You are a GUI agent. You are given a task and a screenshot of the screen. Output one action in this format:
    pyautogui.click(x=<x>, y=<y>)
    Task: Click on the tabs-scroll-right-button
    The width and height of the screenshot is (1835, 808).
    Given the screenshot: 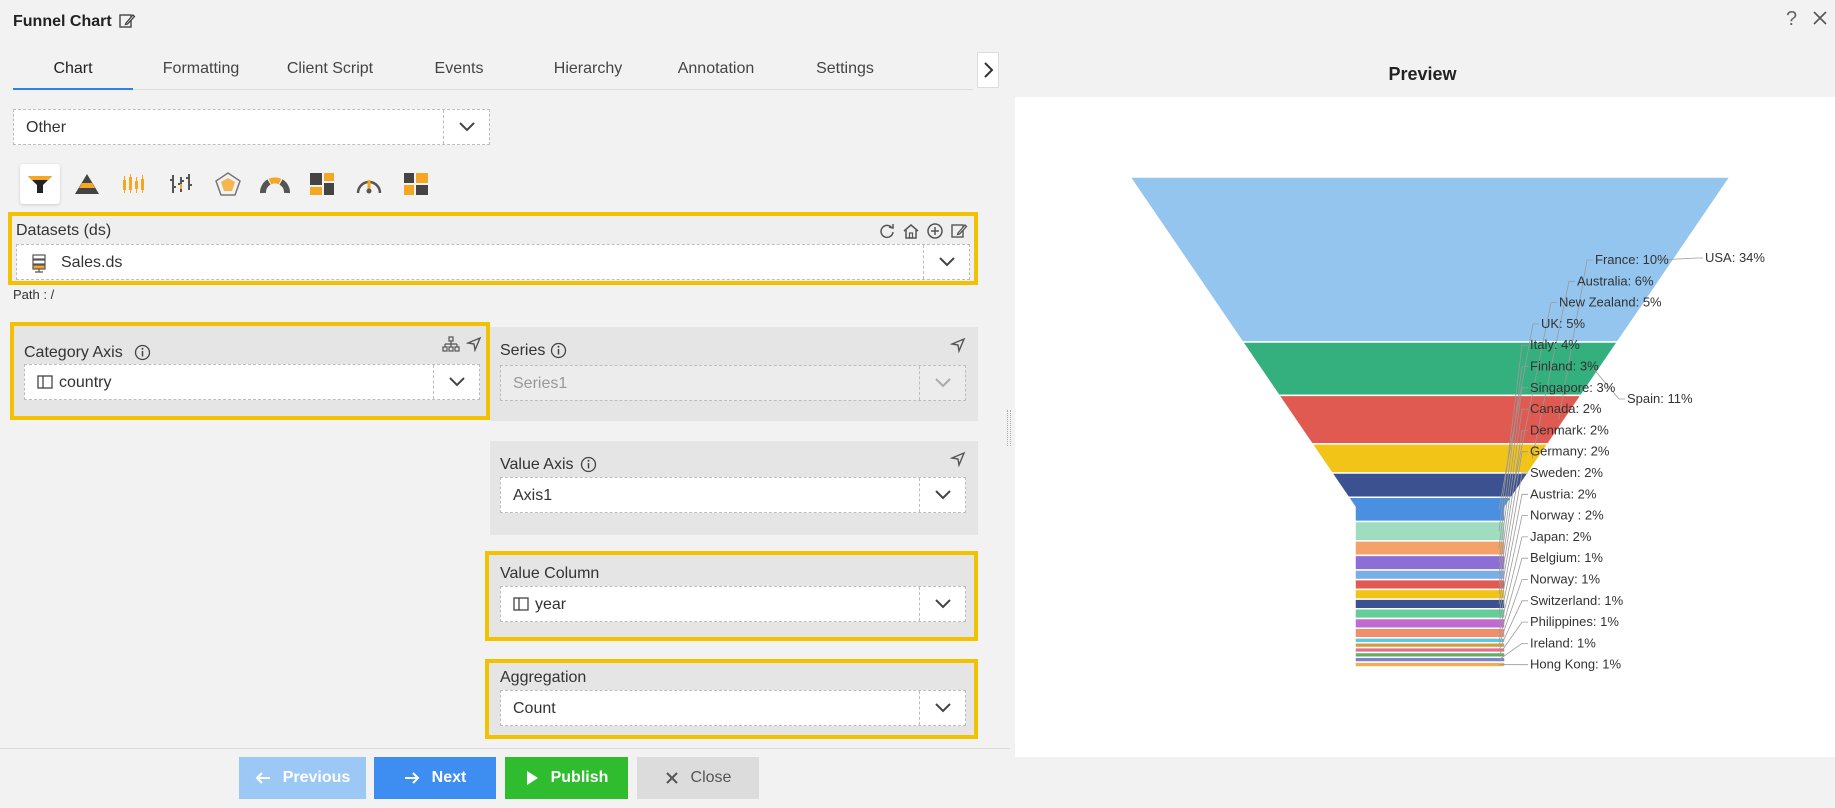 What is the action you would take?
    pyautogui.click(x=988, y=70)
    